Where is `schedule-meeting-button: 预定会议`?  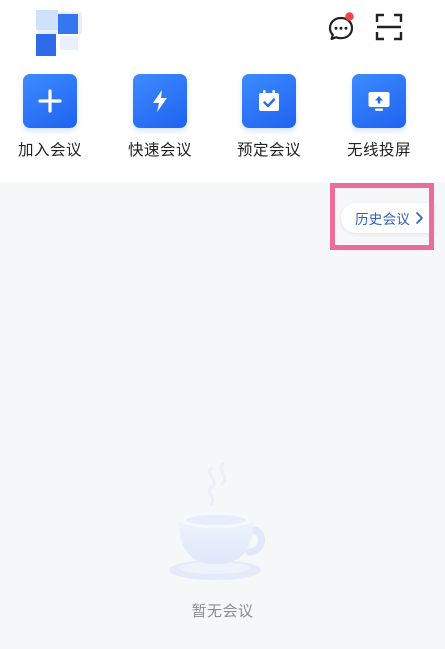 schedule-meeting-button: 预定会议 is located at coordinates (269, 122).